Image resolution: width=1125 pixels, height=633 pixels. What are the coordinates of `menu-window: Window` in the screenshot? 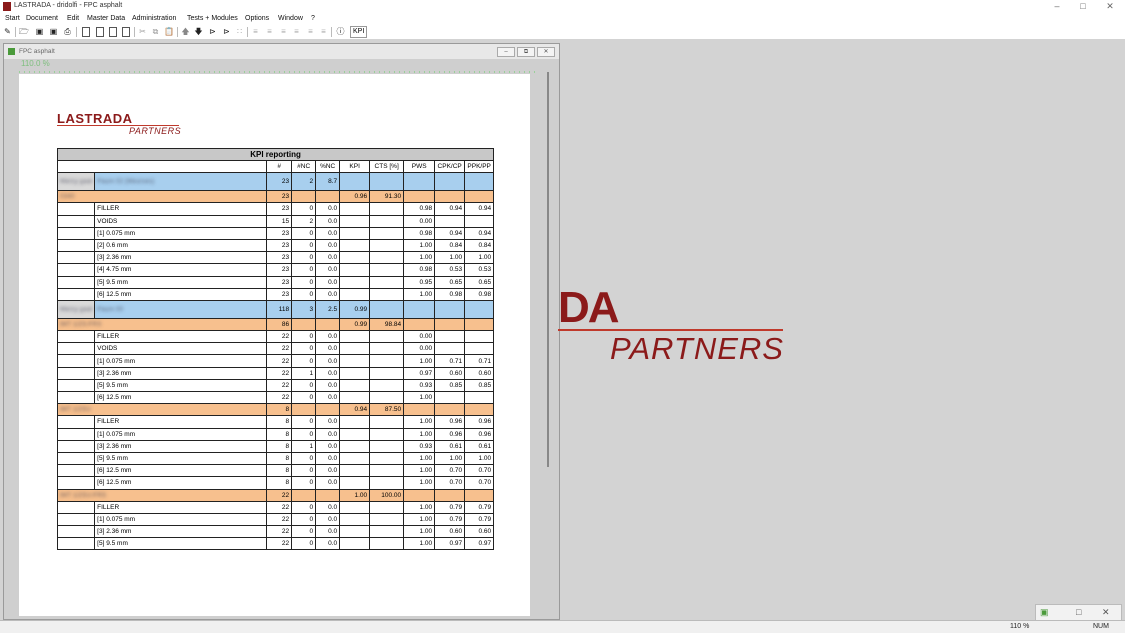 It's located at (290, 18).